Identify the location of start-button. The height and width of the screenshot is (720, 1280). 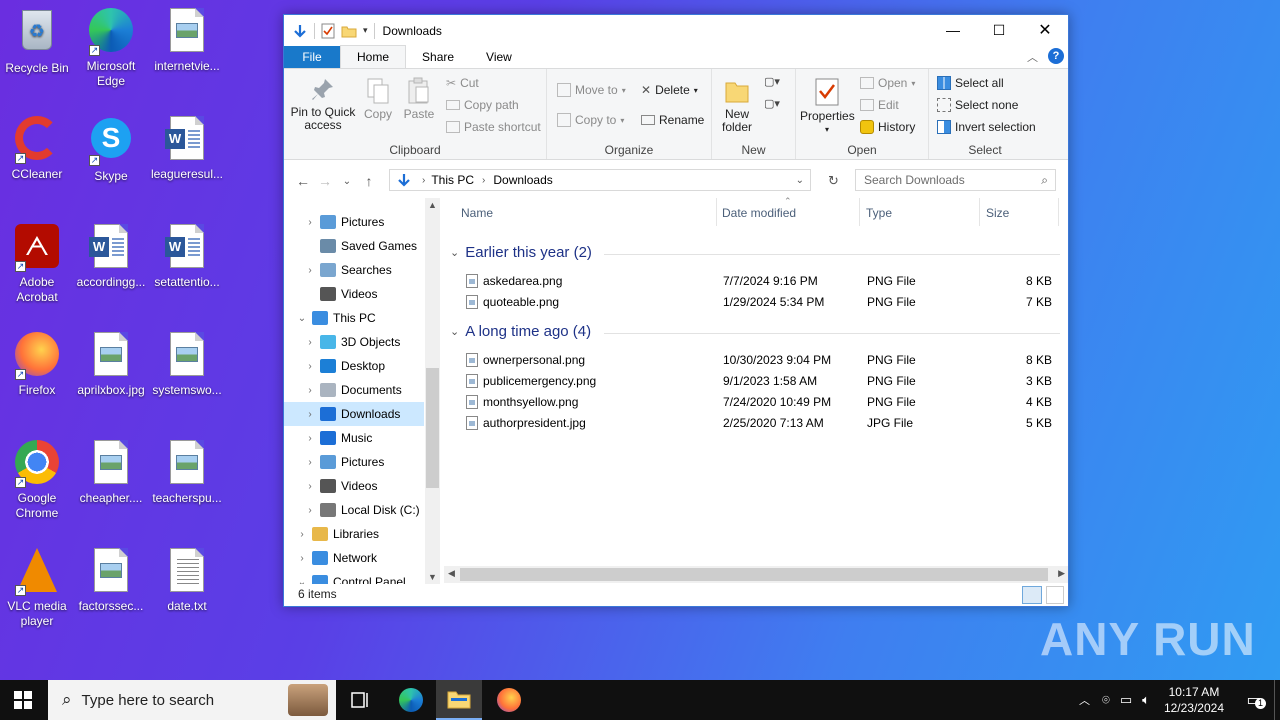
(23, 700).